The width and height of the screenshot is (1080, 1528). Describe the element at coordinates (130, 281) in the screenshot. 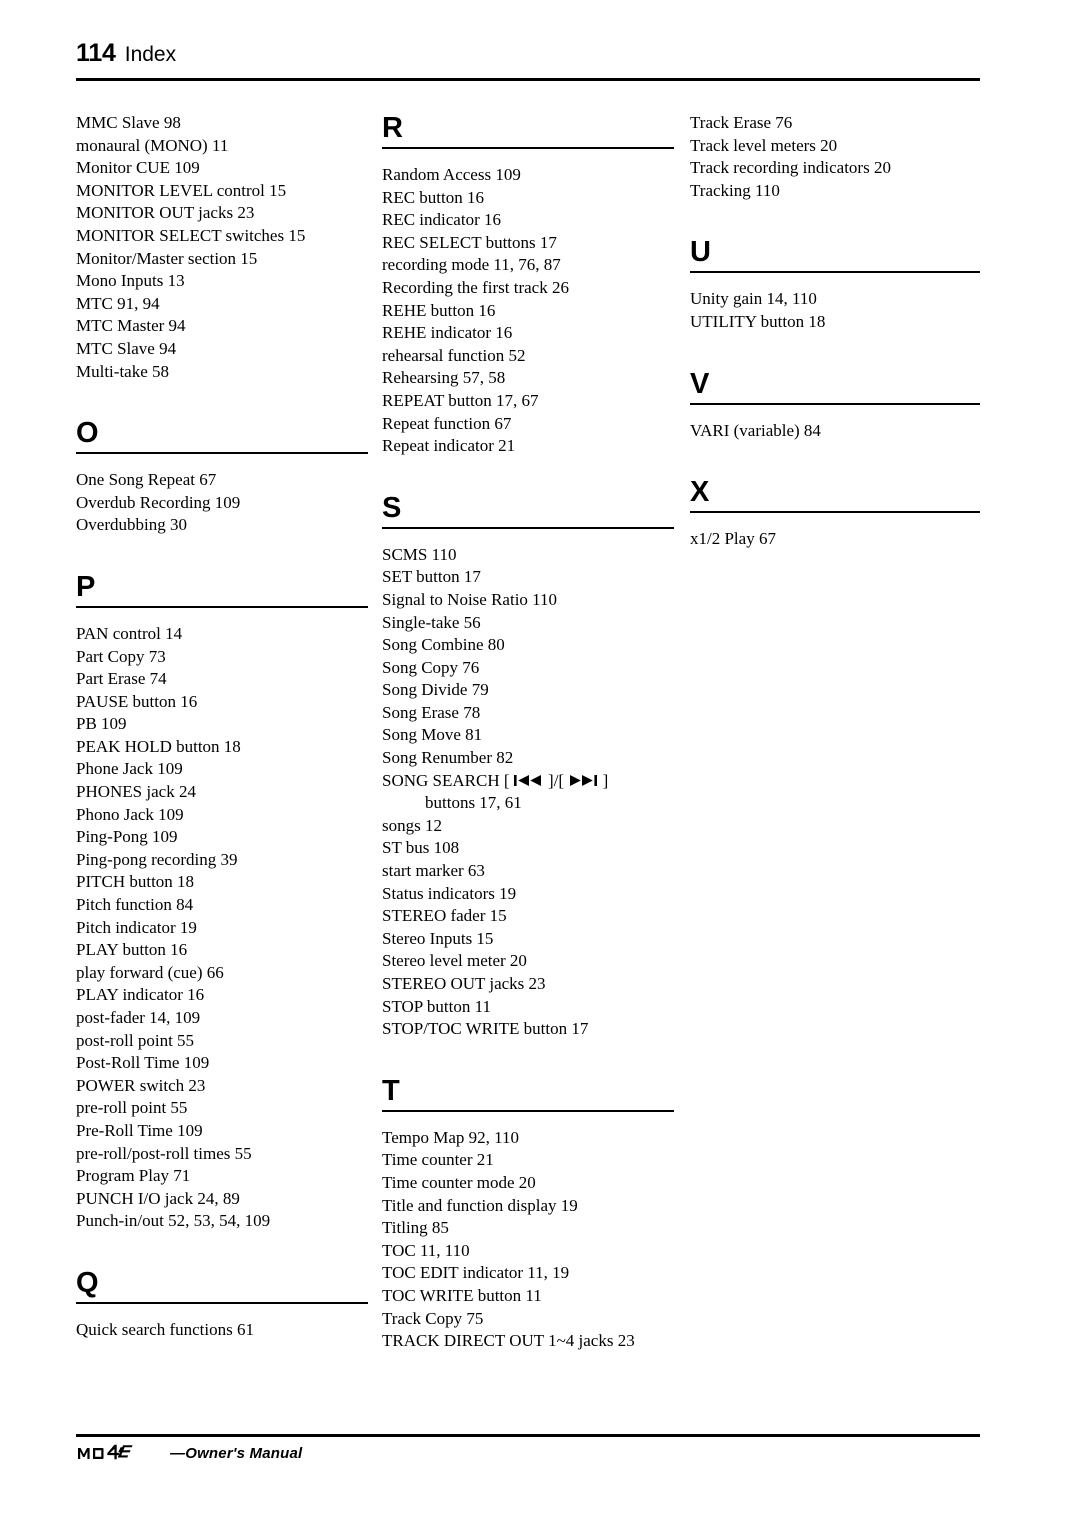

I see `index-entry: Mono Inputs 13` at that location.